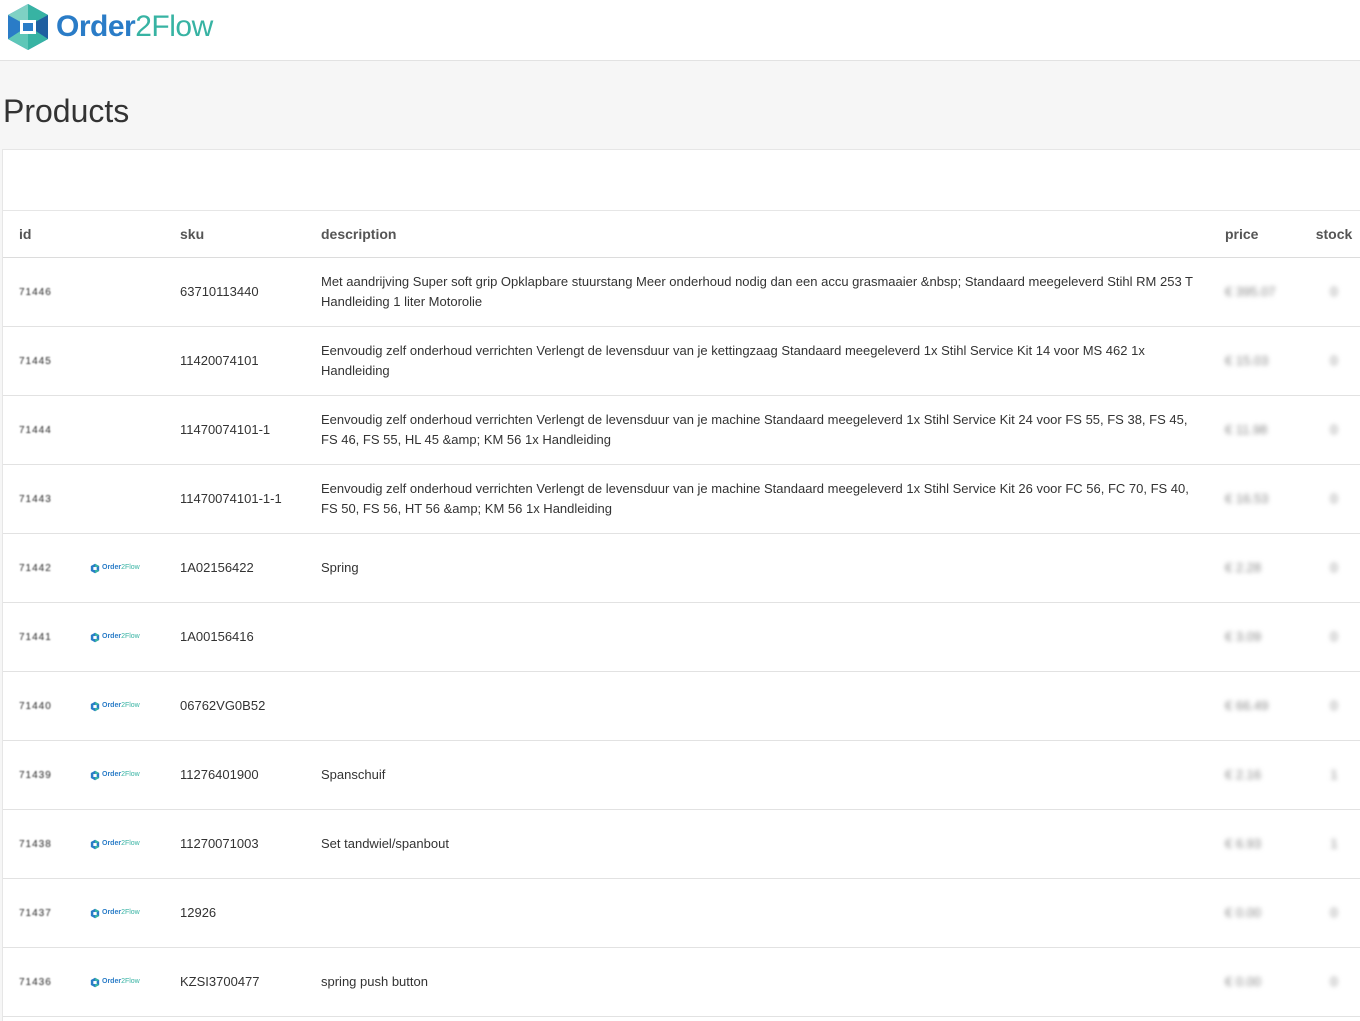  I want to click on product-price: € 15.03, so click(1247, 360).